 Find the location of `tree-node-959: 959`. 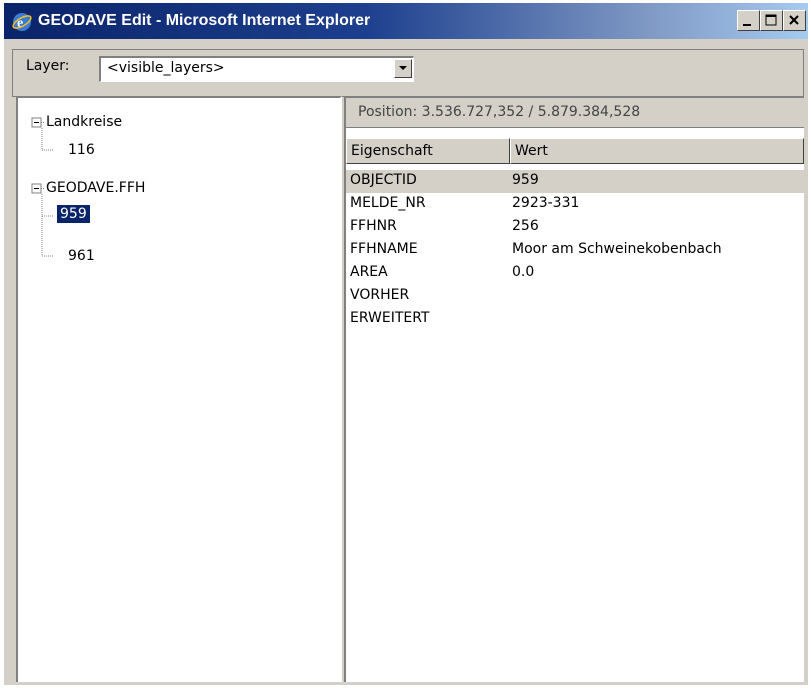

tree-node-959: 959 is located at coordinates (73, 214).